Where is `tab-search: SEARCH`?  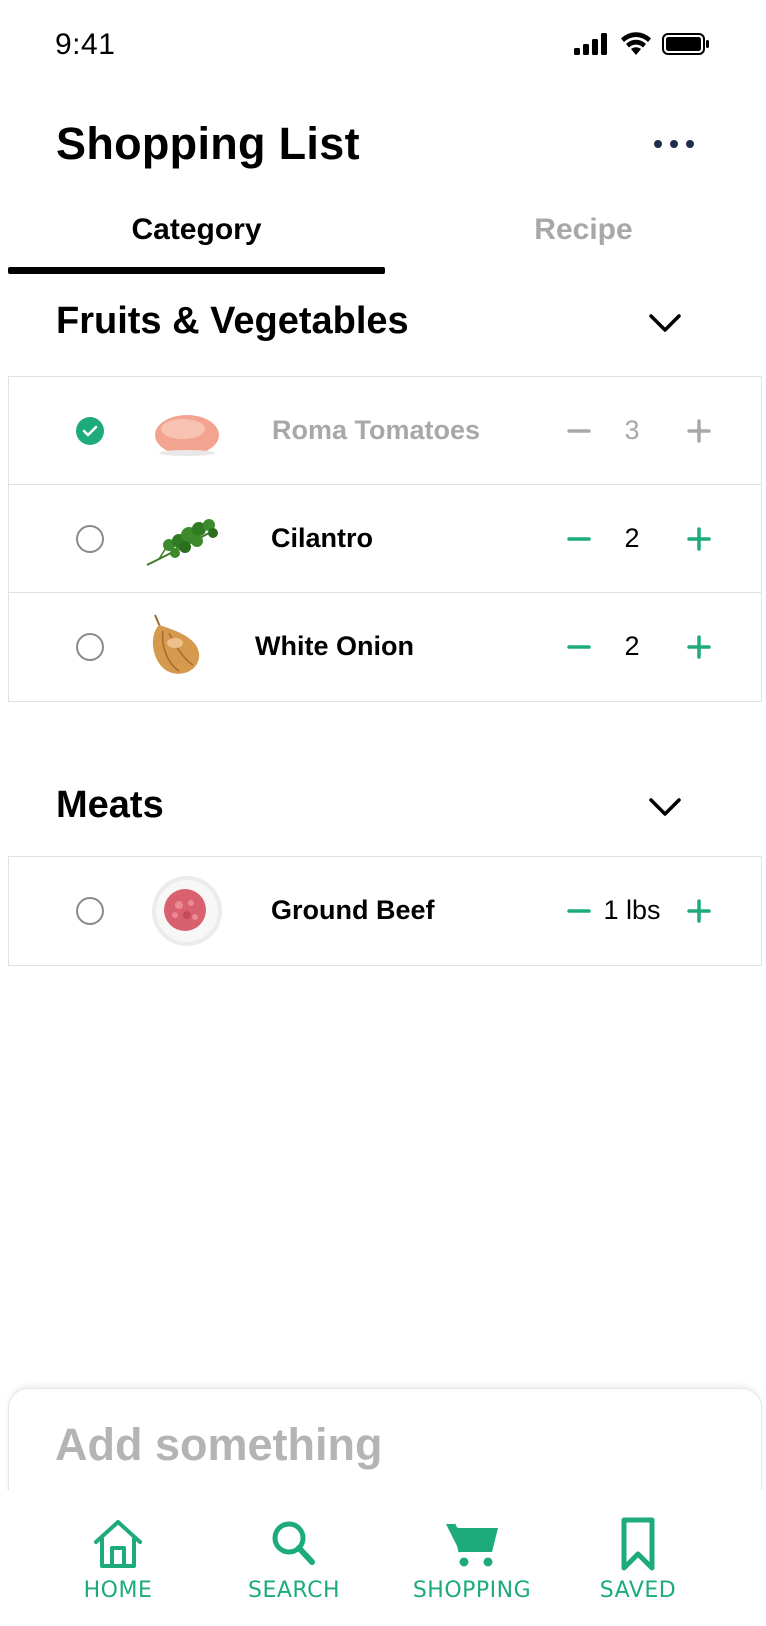 tab-search: SEARCH is located at coordinates (294, 1559).